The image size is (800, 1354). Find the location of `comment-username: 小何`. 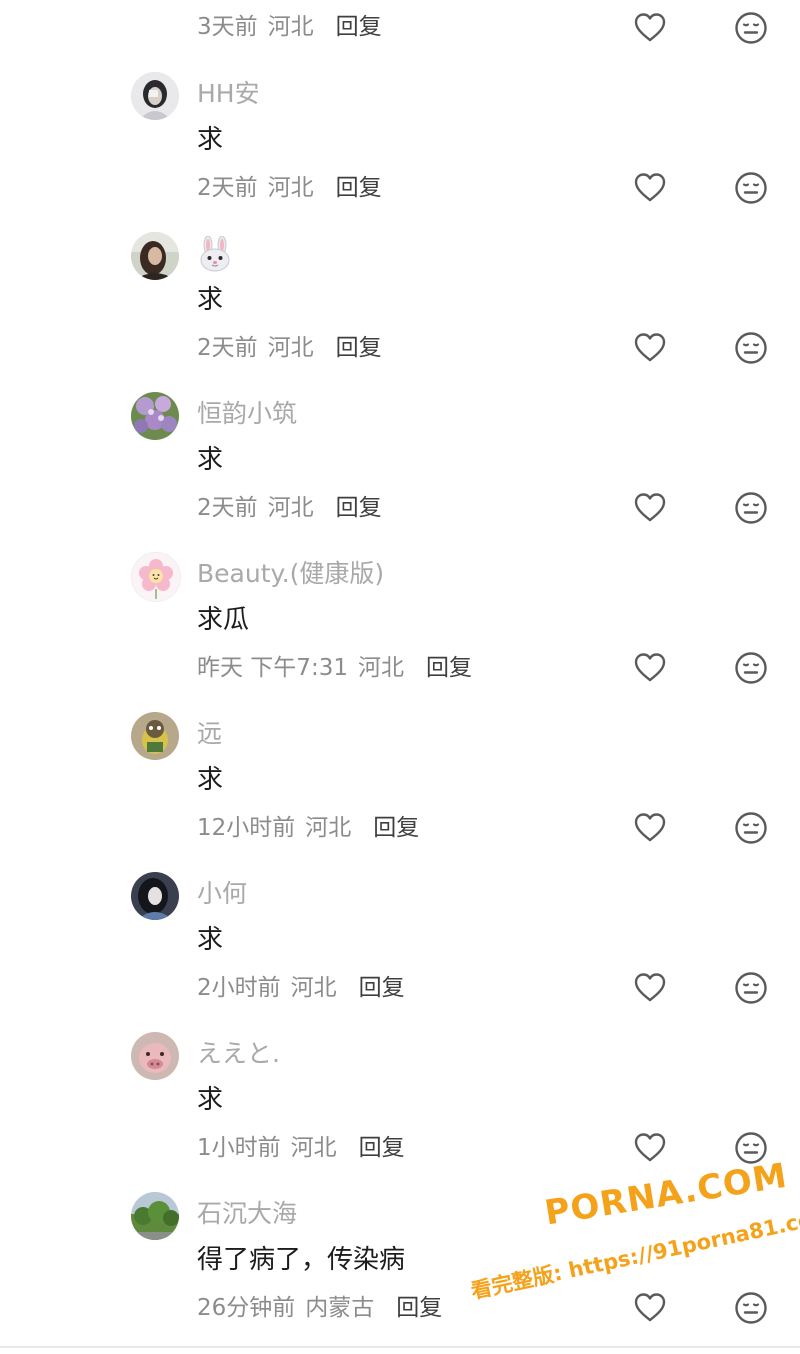

comment-username: 小何 is located at coordinates (222, 894).